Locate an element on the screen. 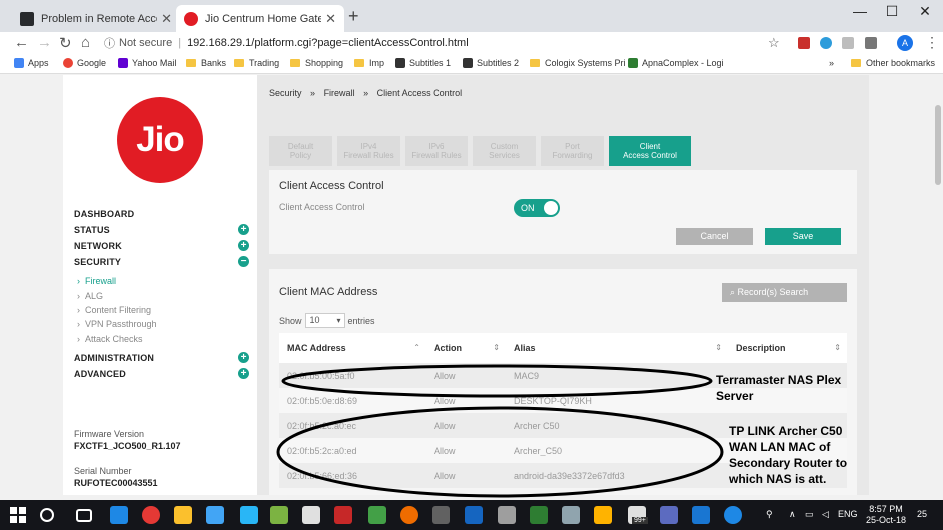 Image resolution: width=943 pixels, height=530 pixels. task-view-icon is located at coordinates (84, 515).